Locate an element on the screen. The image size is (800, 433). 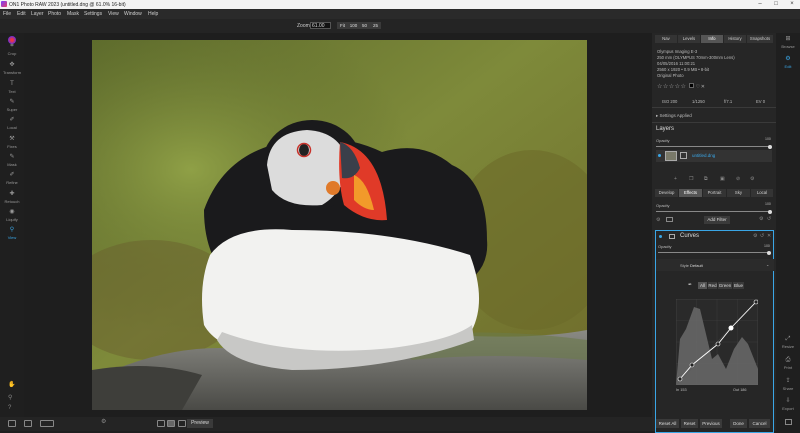
split-view-icon is located at coordinates (47, 423).